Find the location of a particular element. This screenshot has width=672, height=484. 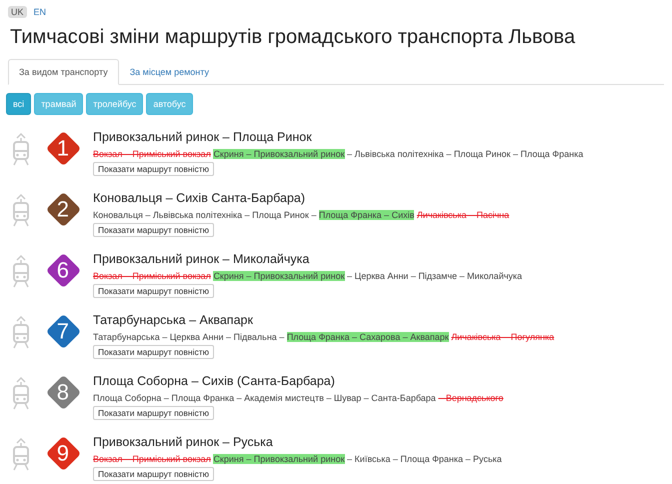

tab: За місцем ремонту is located at coordinates (169, 72).